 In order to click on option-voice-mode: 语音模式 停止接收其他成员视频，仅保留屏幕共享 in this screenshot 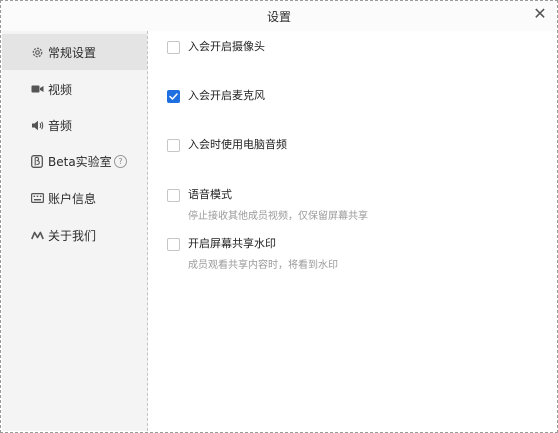, I will do `click(267, 204)`.